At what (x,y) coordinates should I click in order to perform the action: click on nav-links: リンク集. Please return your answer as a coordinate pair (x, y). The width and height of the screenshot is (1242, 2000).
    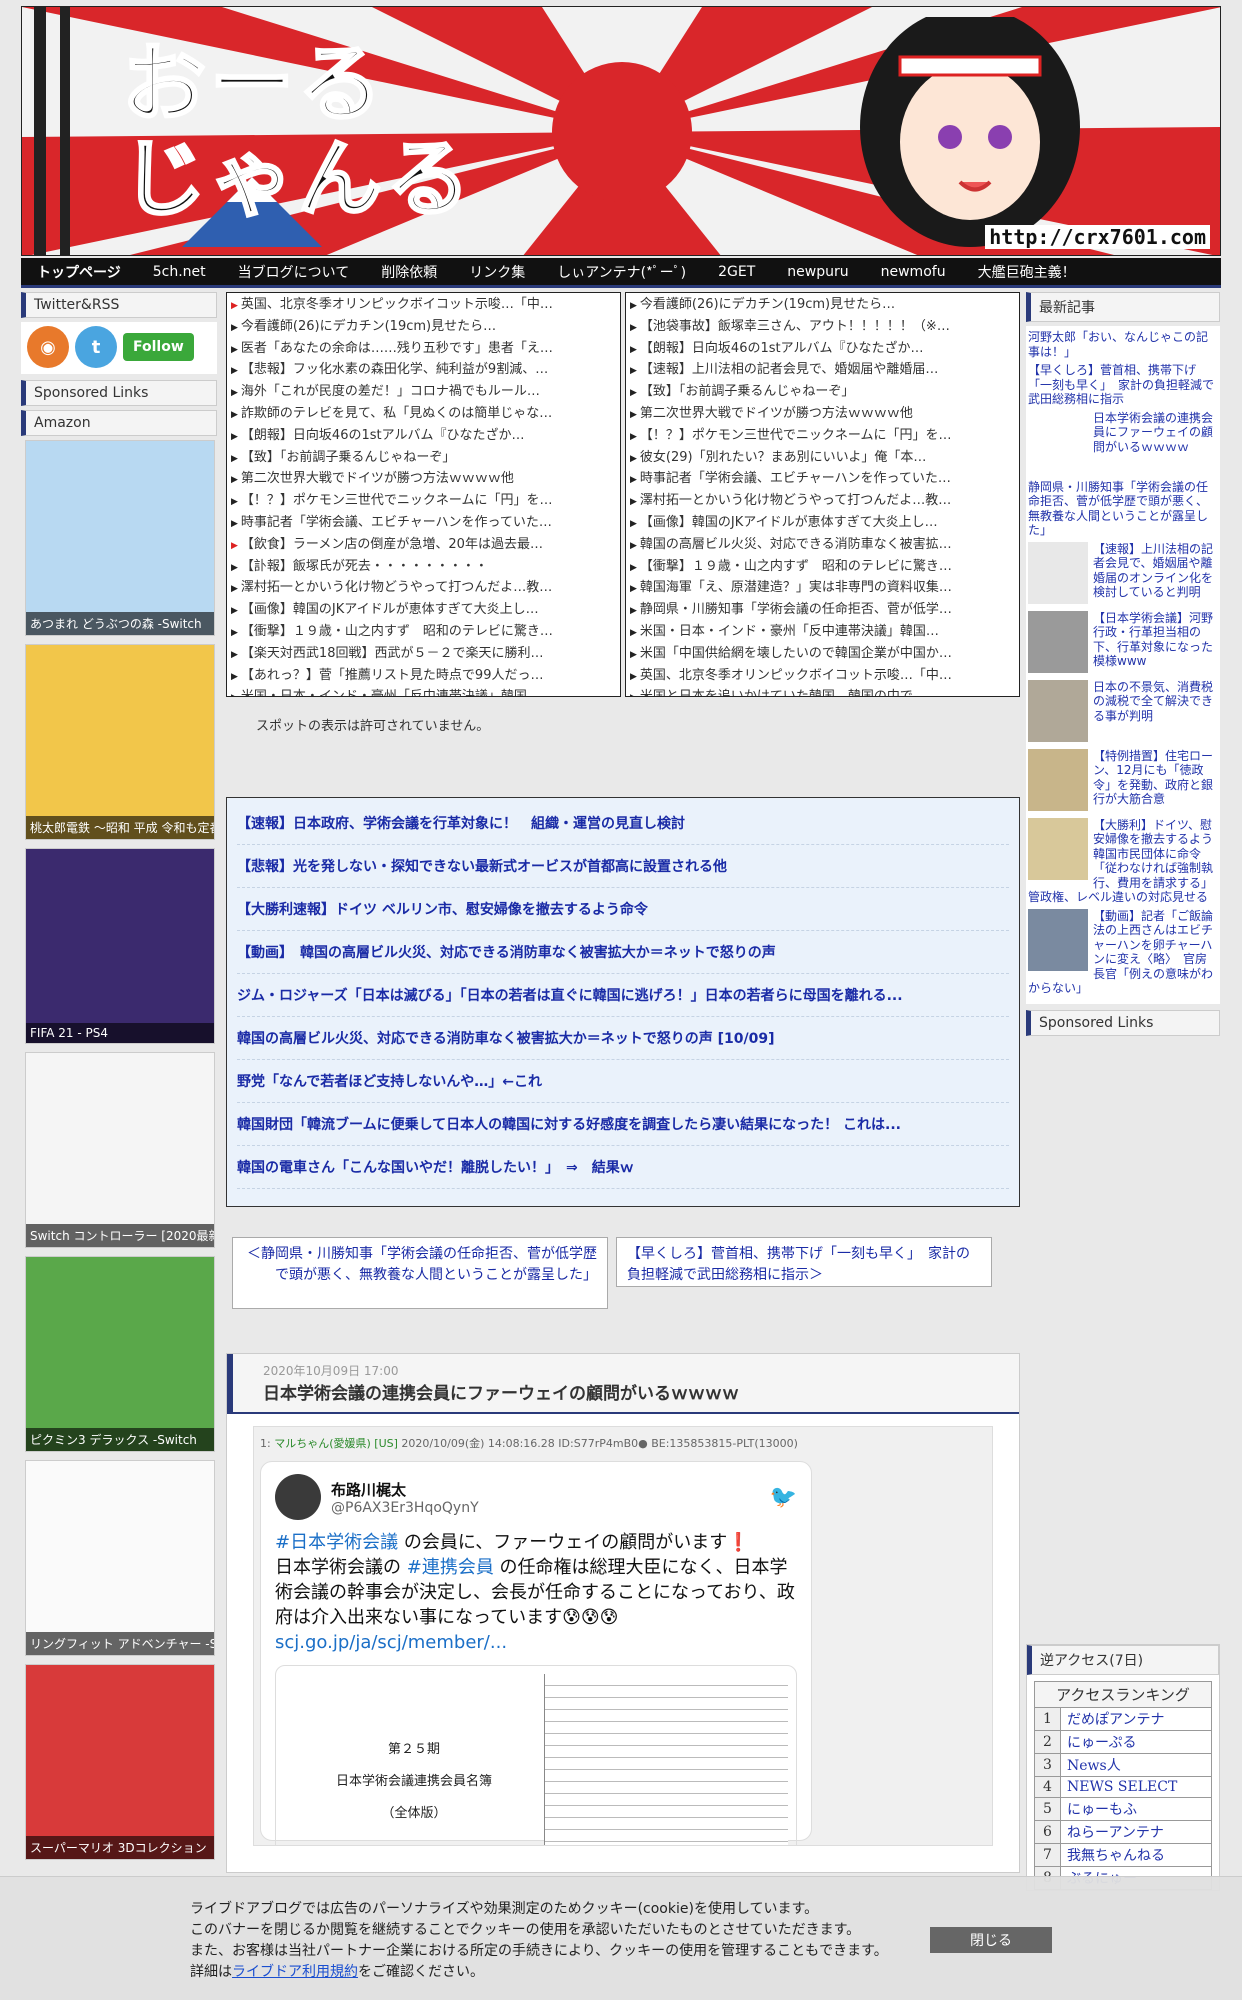
    Looking at the image, I should click on (497, 272).